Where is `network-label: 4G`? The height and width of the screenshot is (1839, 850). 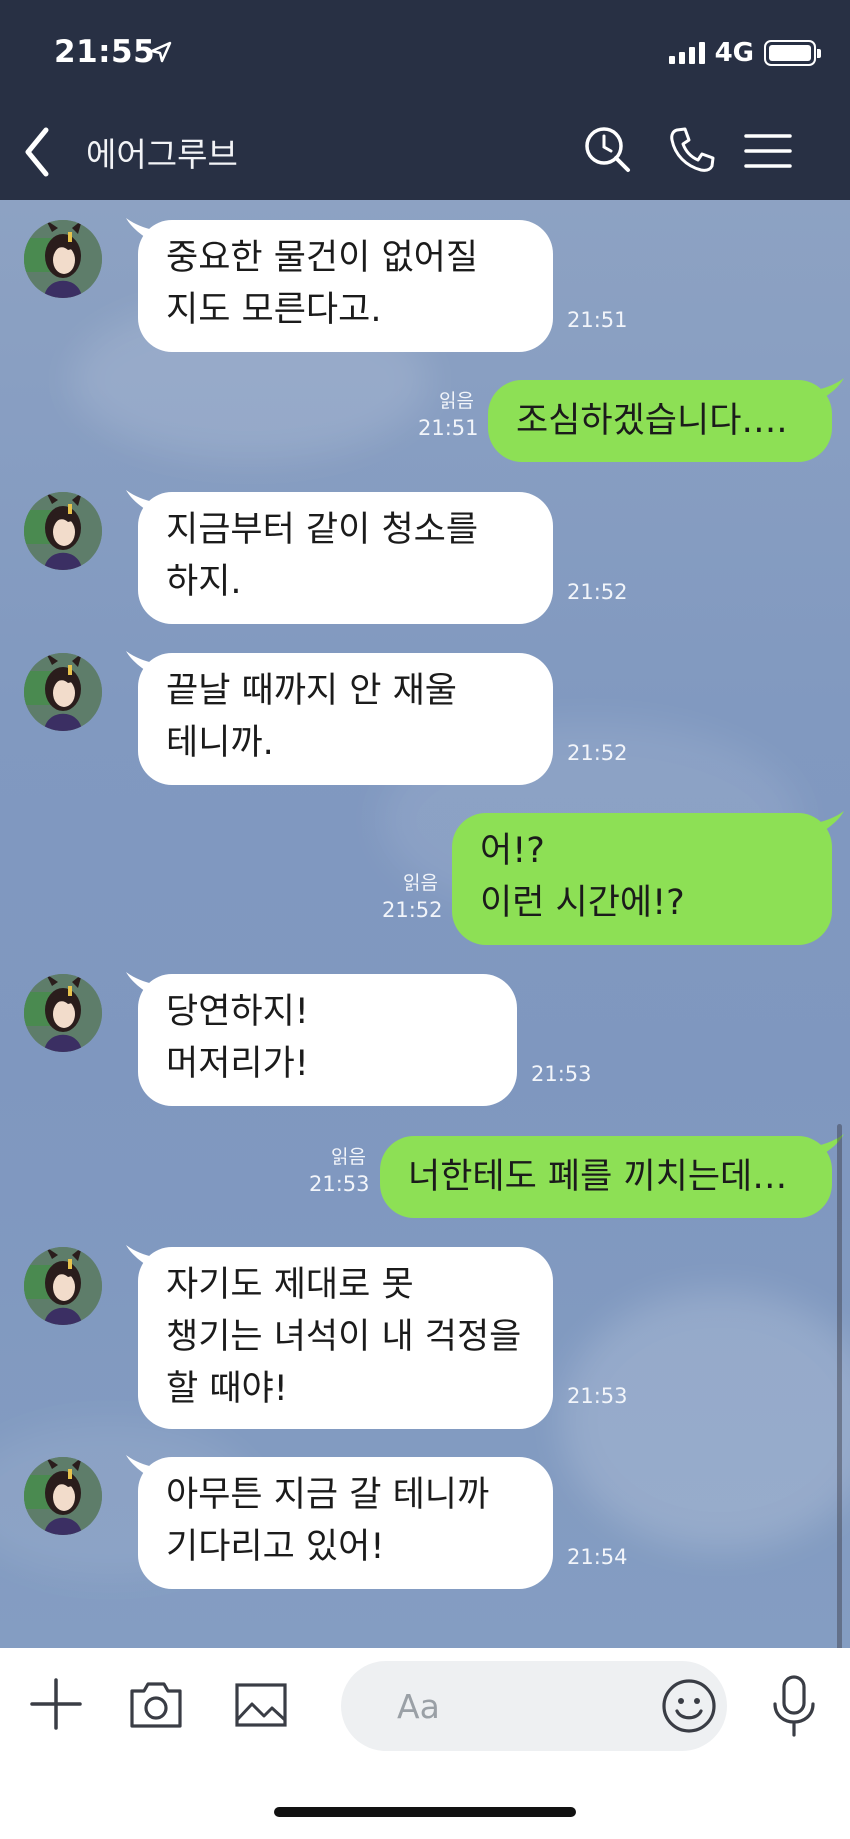 network-label: 4G is located at coordinates (734, 53).